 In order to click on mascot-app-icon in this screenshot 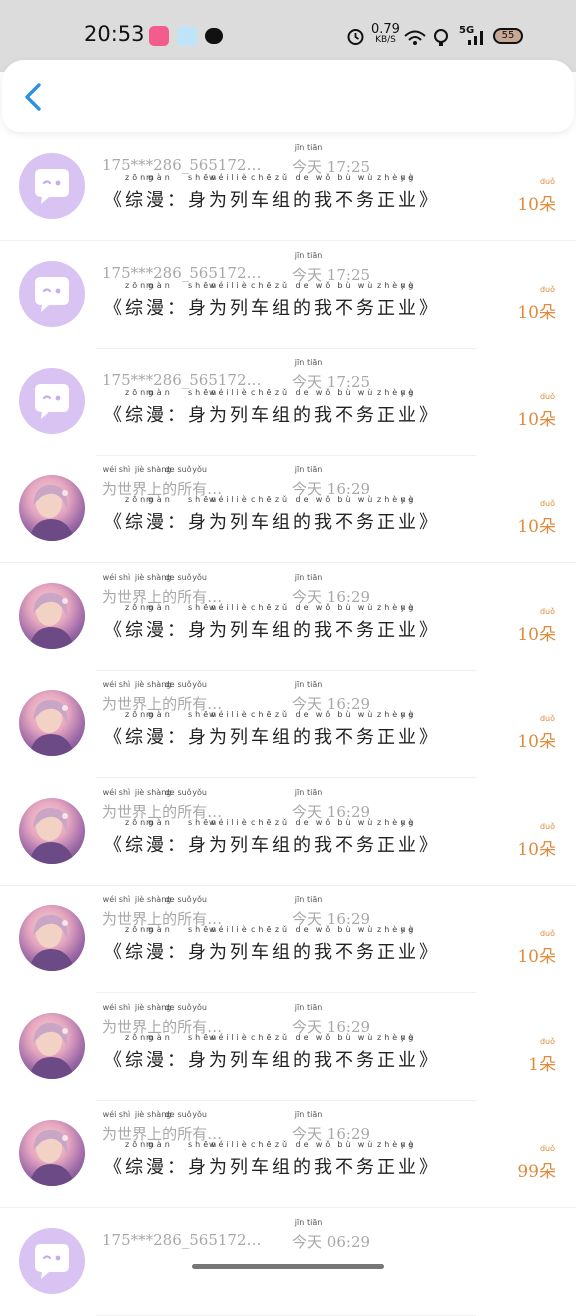, I will do `click(187, 36)`.